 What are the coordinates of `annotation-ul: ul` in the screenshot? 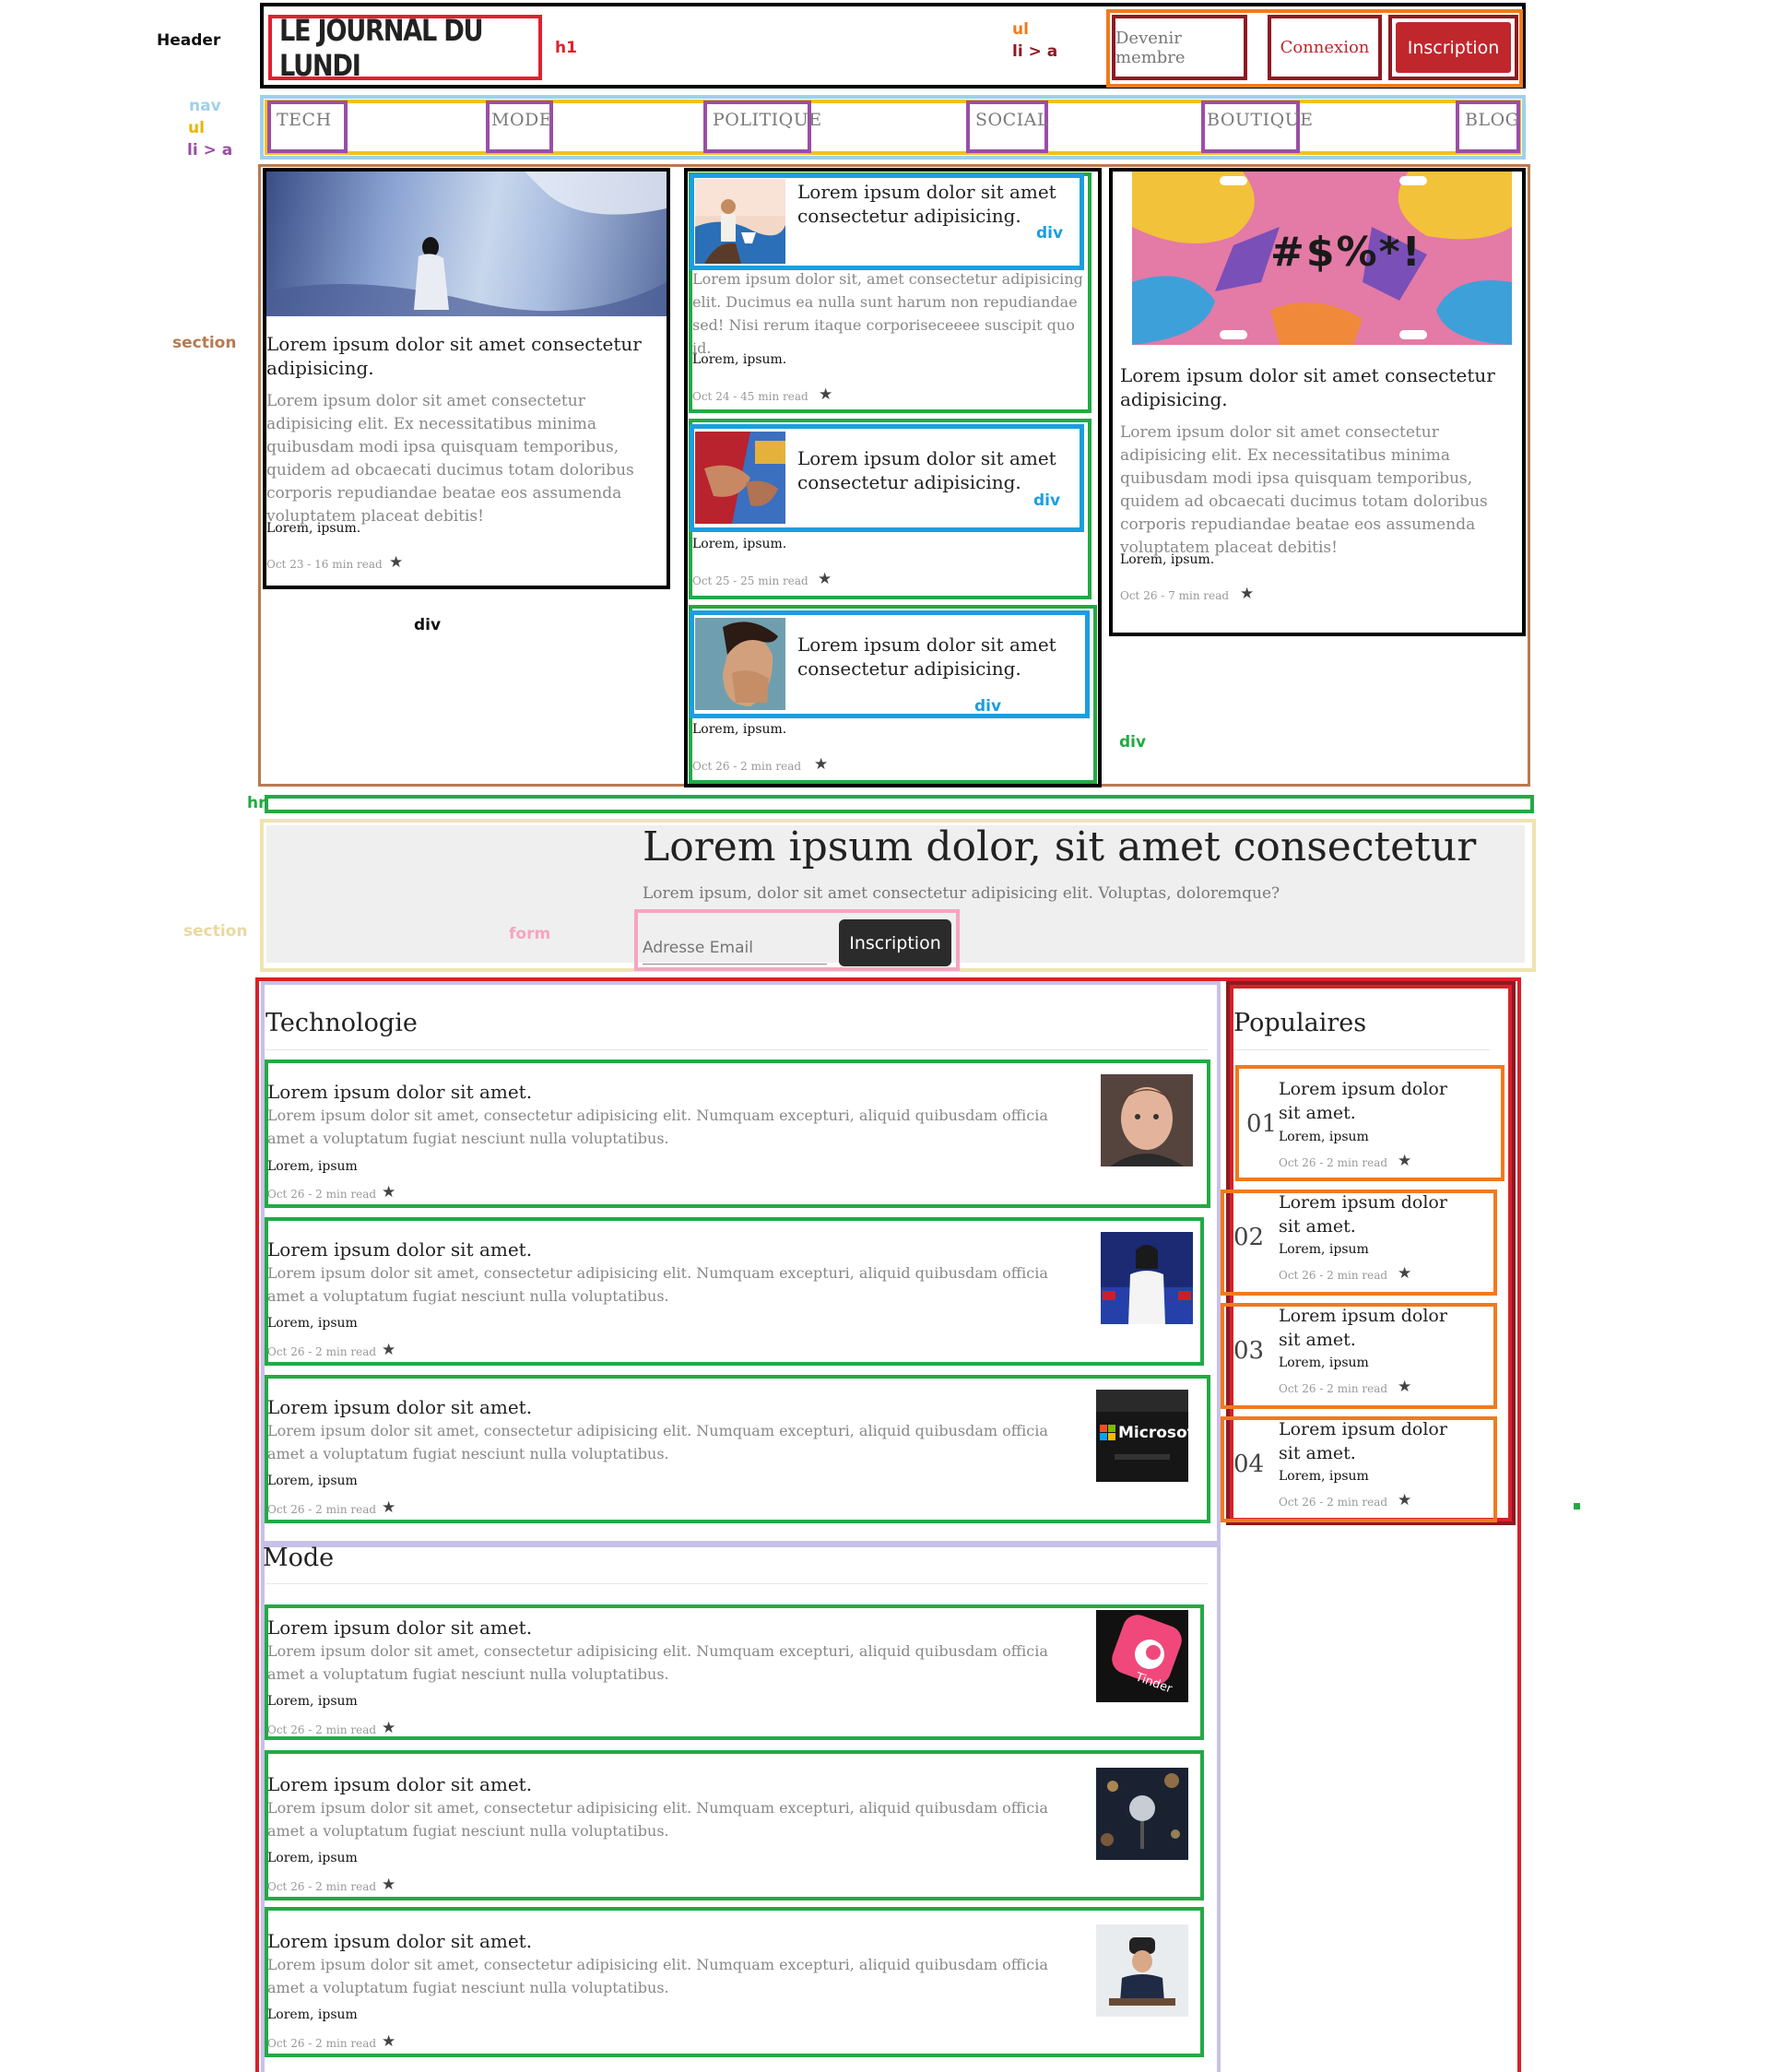 It's located at (1020, 29).